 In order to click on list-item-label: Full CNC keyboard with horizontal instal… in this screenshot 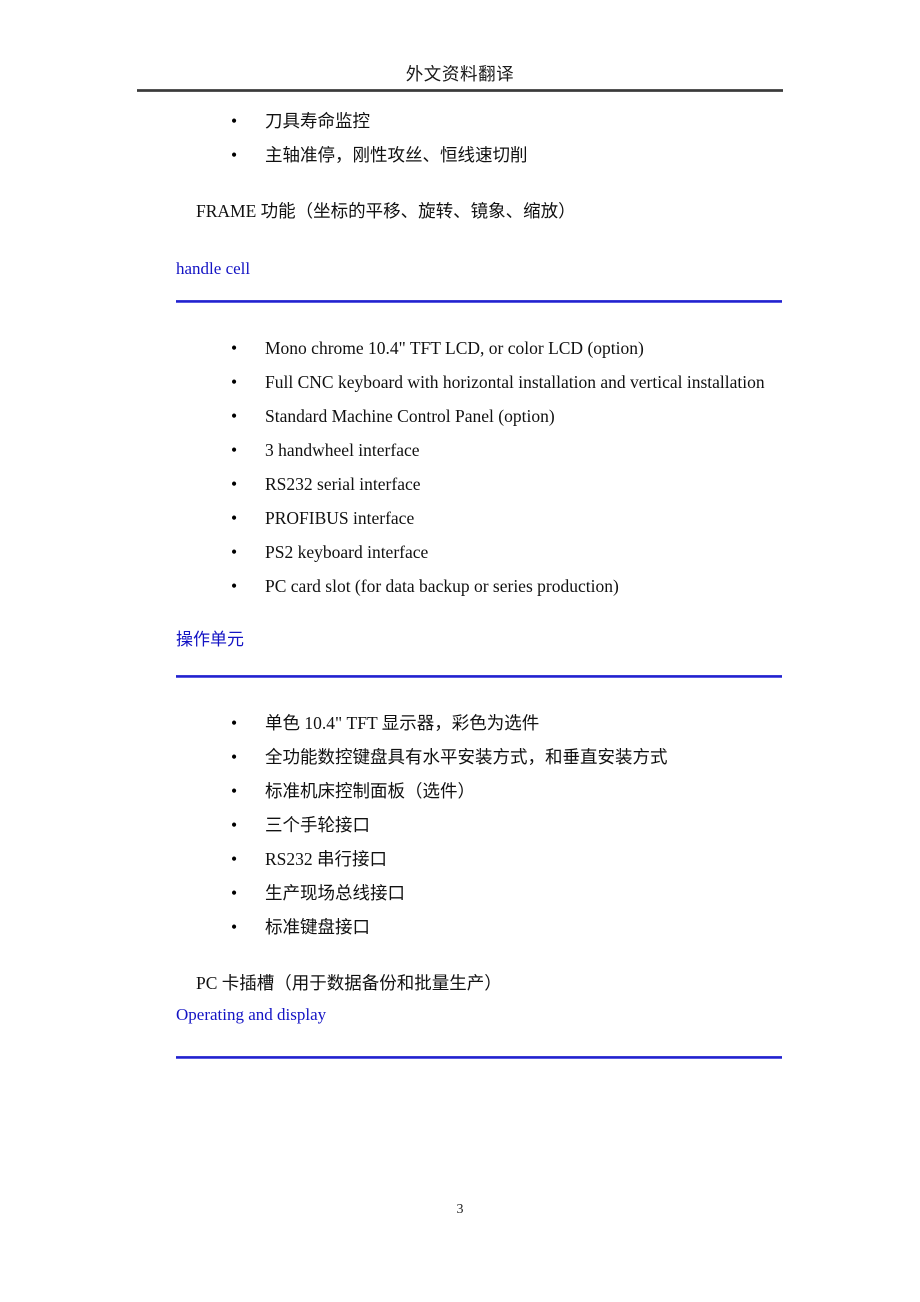, I will do `click(515, 382)`.